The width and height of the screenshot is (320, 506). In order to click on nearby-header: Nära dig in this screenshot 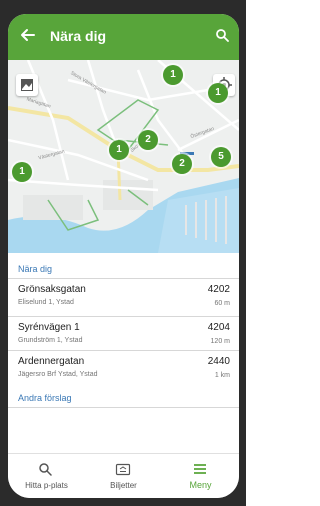, I will do `click(35, 269)`.